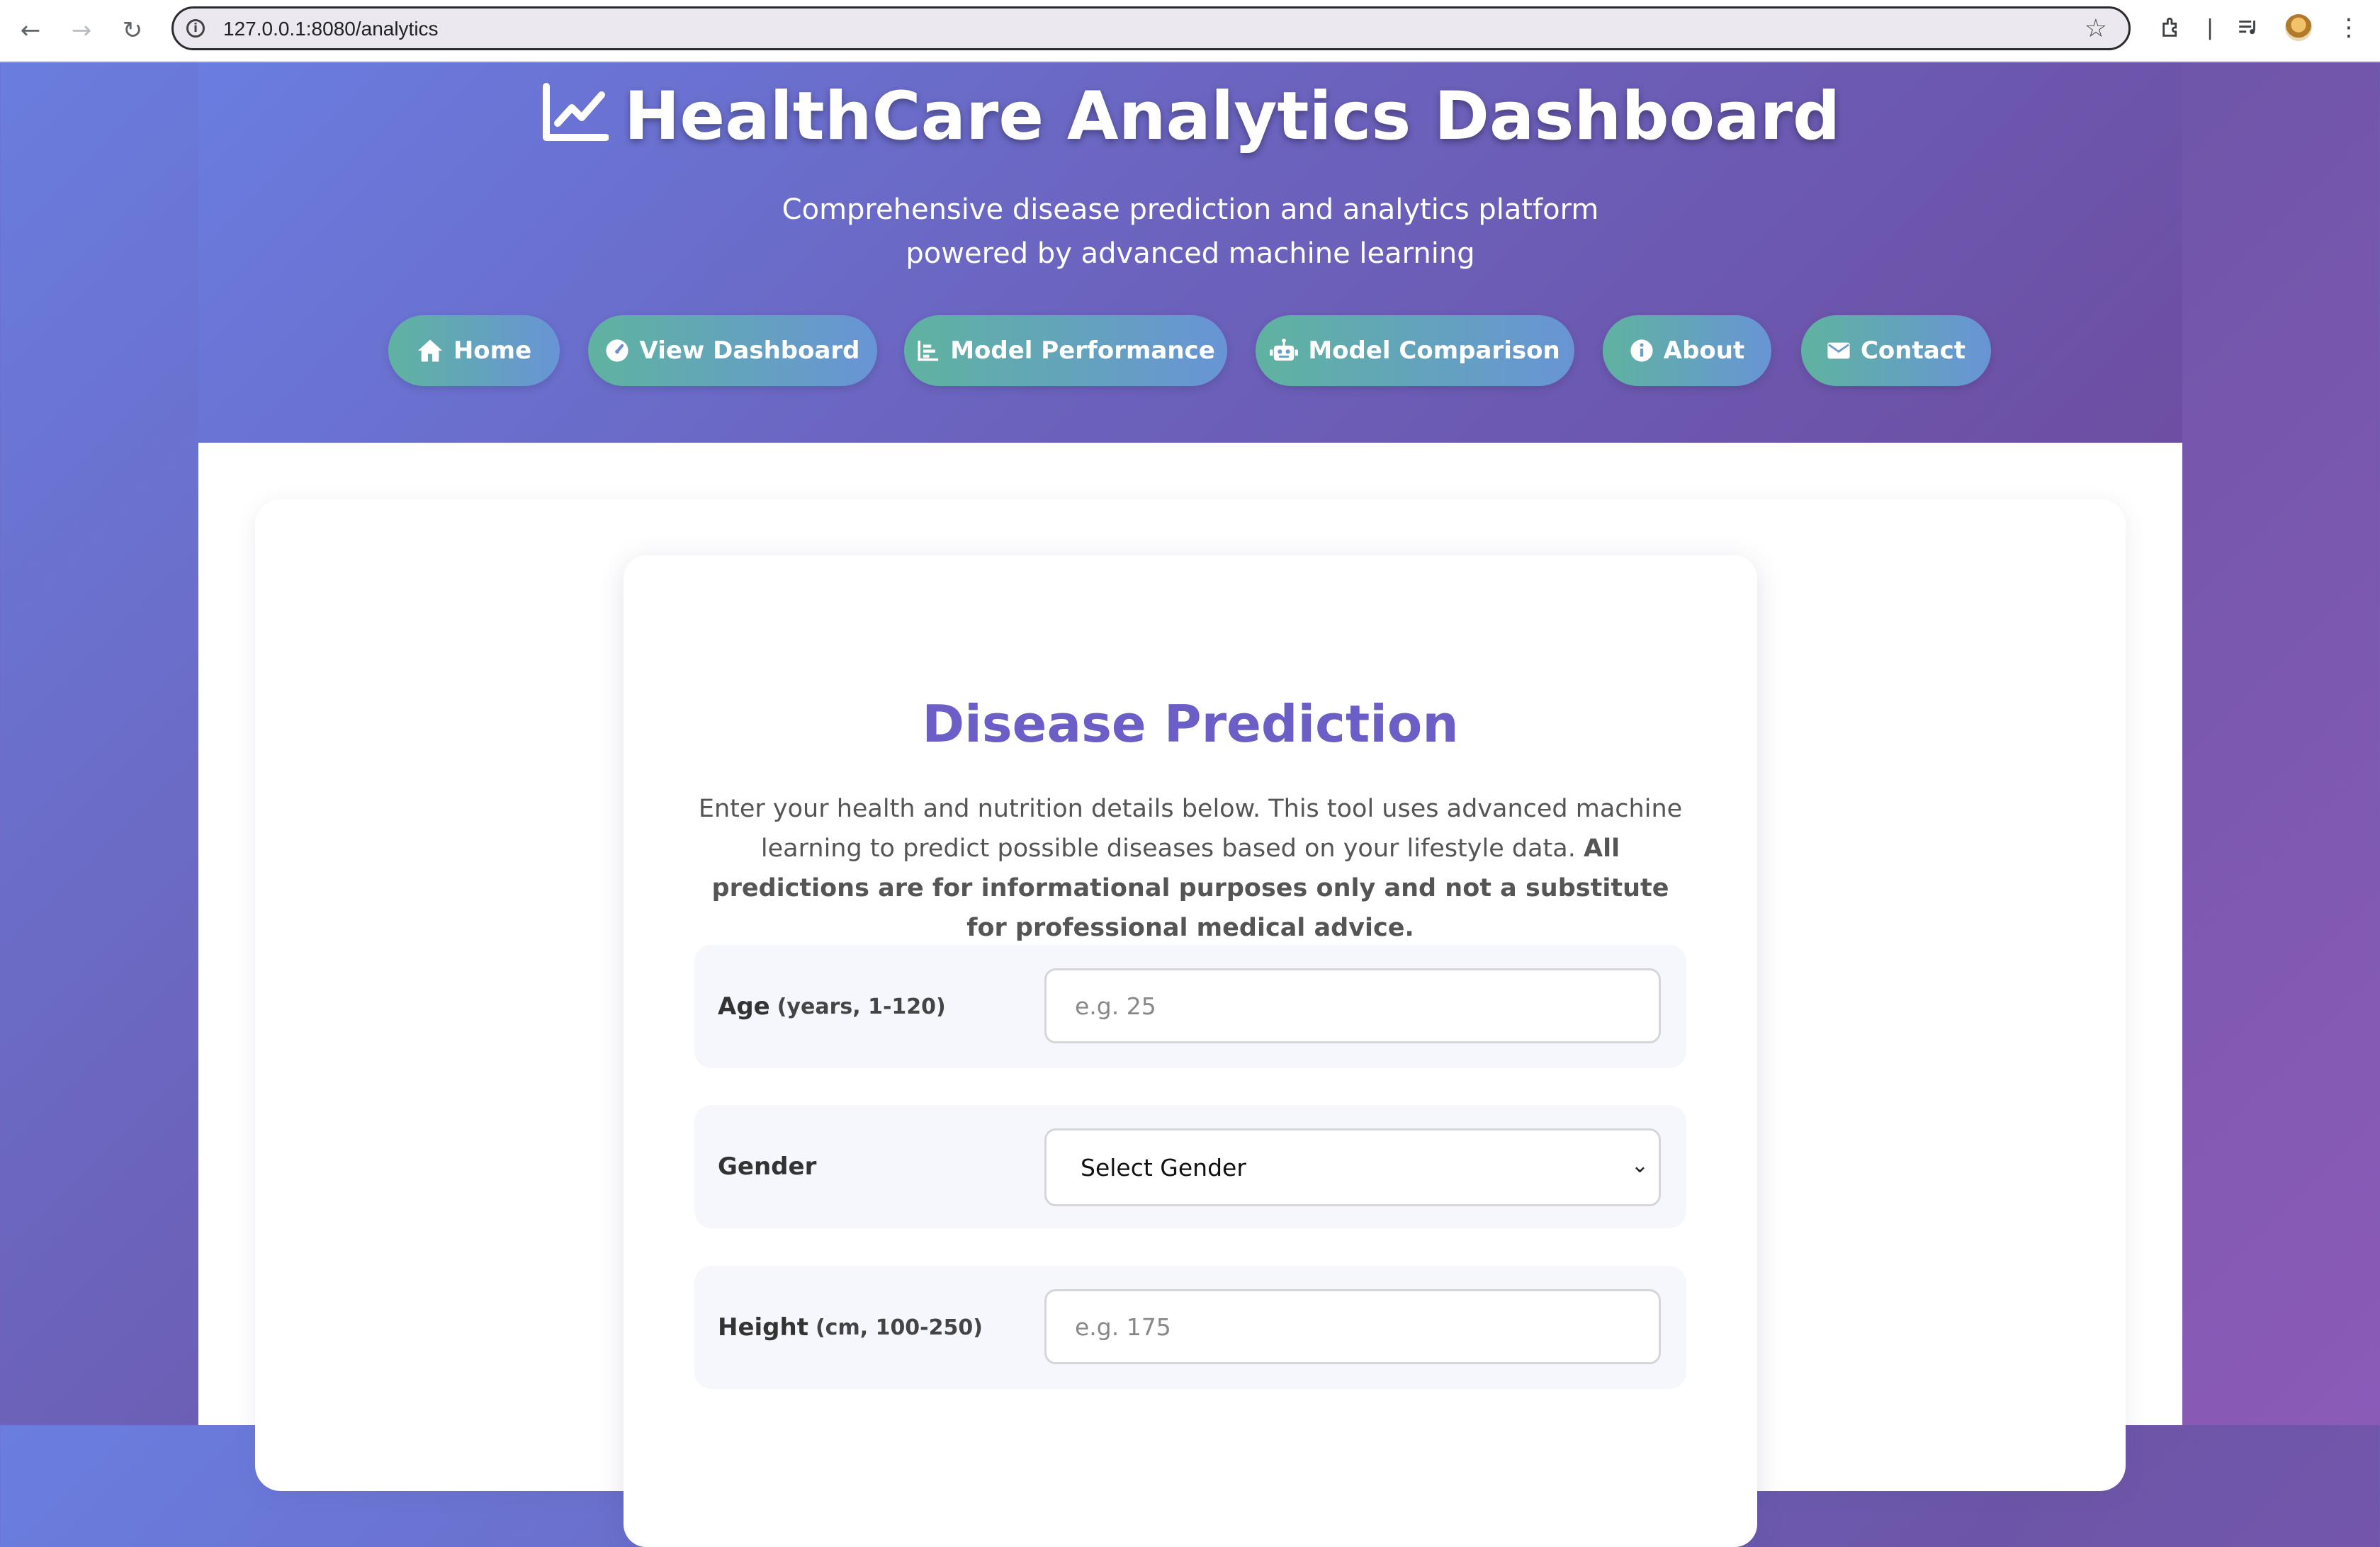  I want to click on height-input, so click(1353, 1326).